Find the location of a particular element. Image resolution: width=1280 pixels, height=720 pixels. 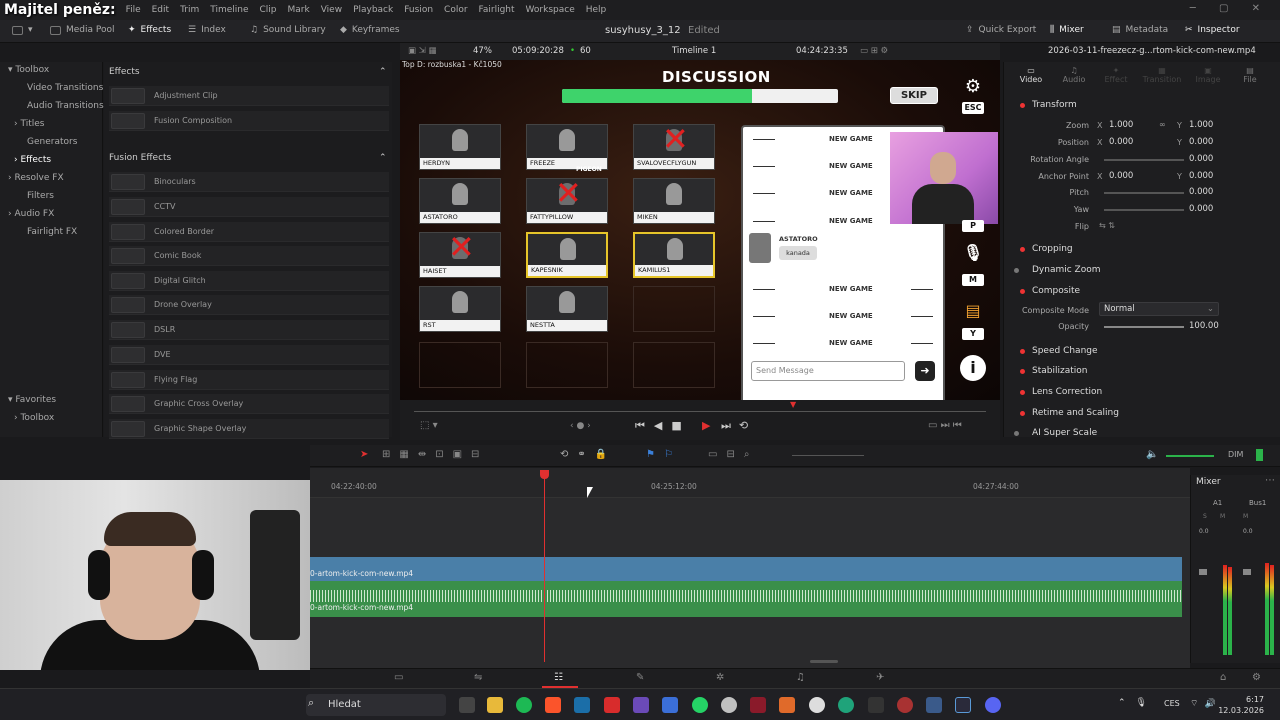

section-retime-scaling: Retime and Scaling is located at coordinates (1075, 413).